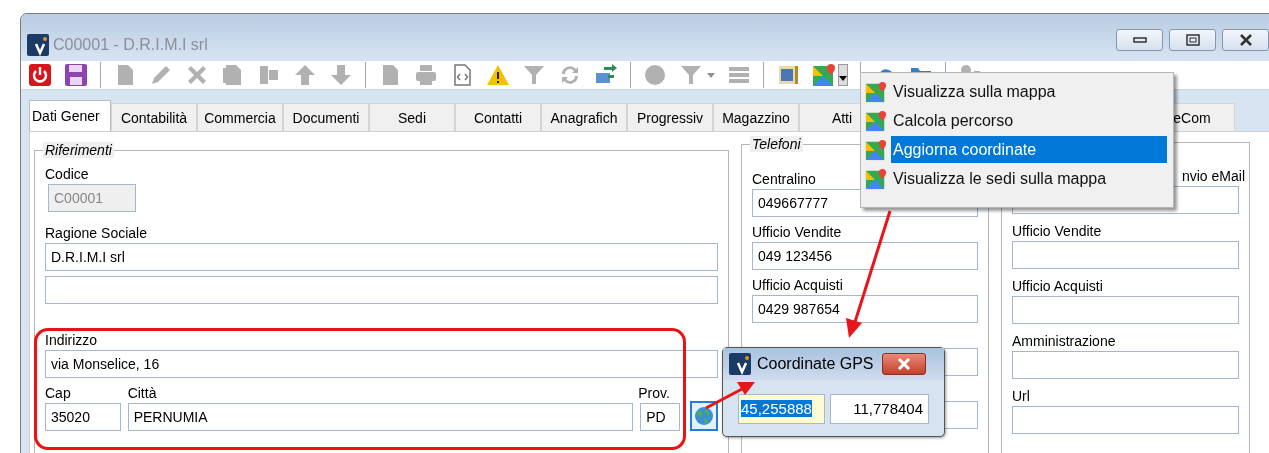 The width and height of the screenshot is (1269, 453). What do you see at coordinates (154, 117) in the screenshot?
I see `tab: Contabilità` at bounding box center [154, 117].